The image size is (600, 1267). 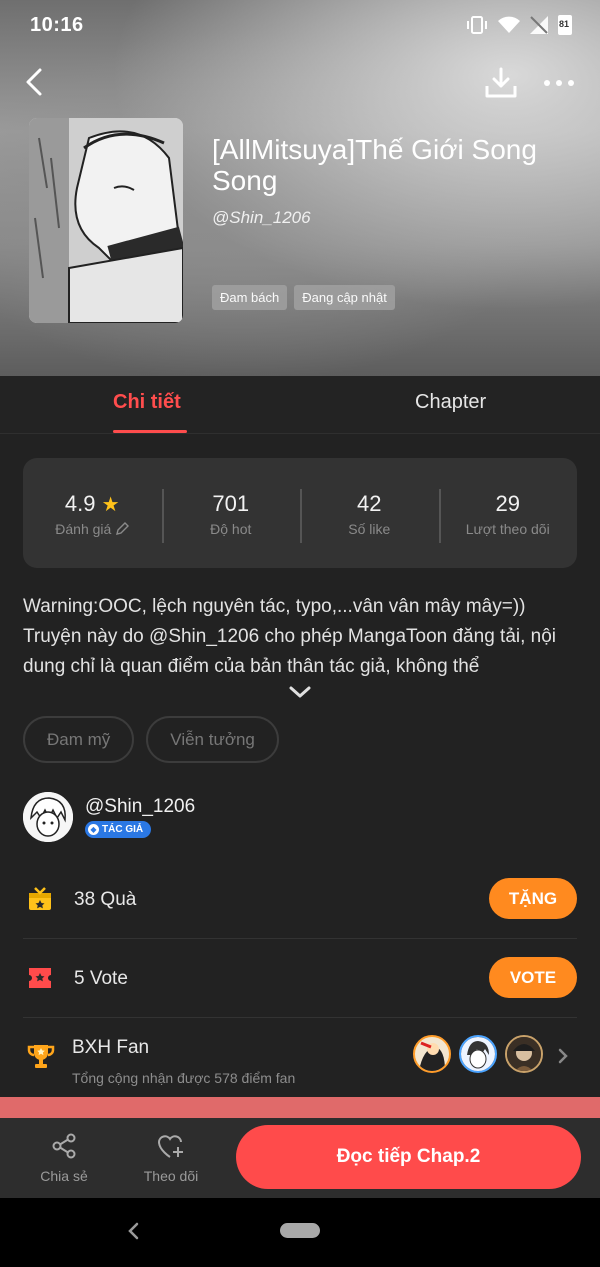 I want to click on stat-hot: 701 Độ hot, so click(x=231, y=516).